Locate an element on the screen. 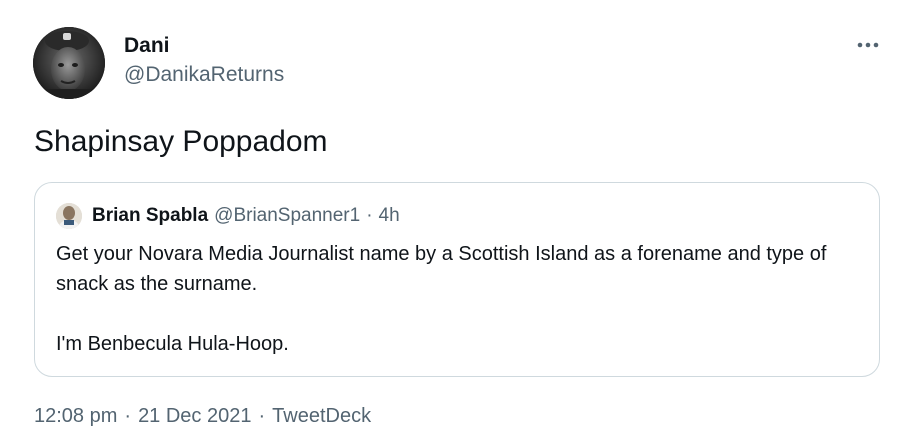  tweet-date: 21 Dec 2021 is located at coordinates (194, 416).